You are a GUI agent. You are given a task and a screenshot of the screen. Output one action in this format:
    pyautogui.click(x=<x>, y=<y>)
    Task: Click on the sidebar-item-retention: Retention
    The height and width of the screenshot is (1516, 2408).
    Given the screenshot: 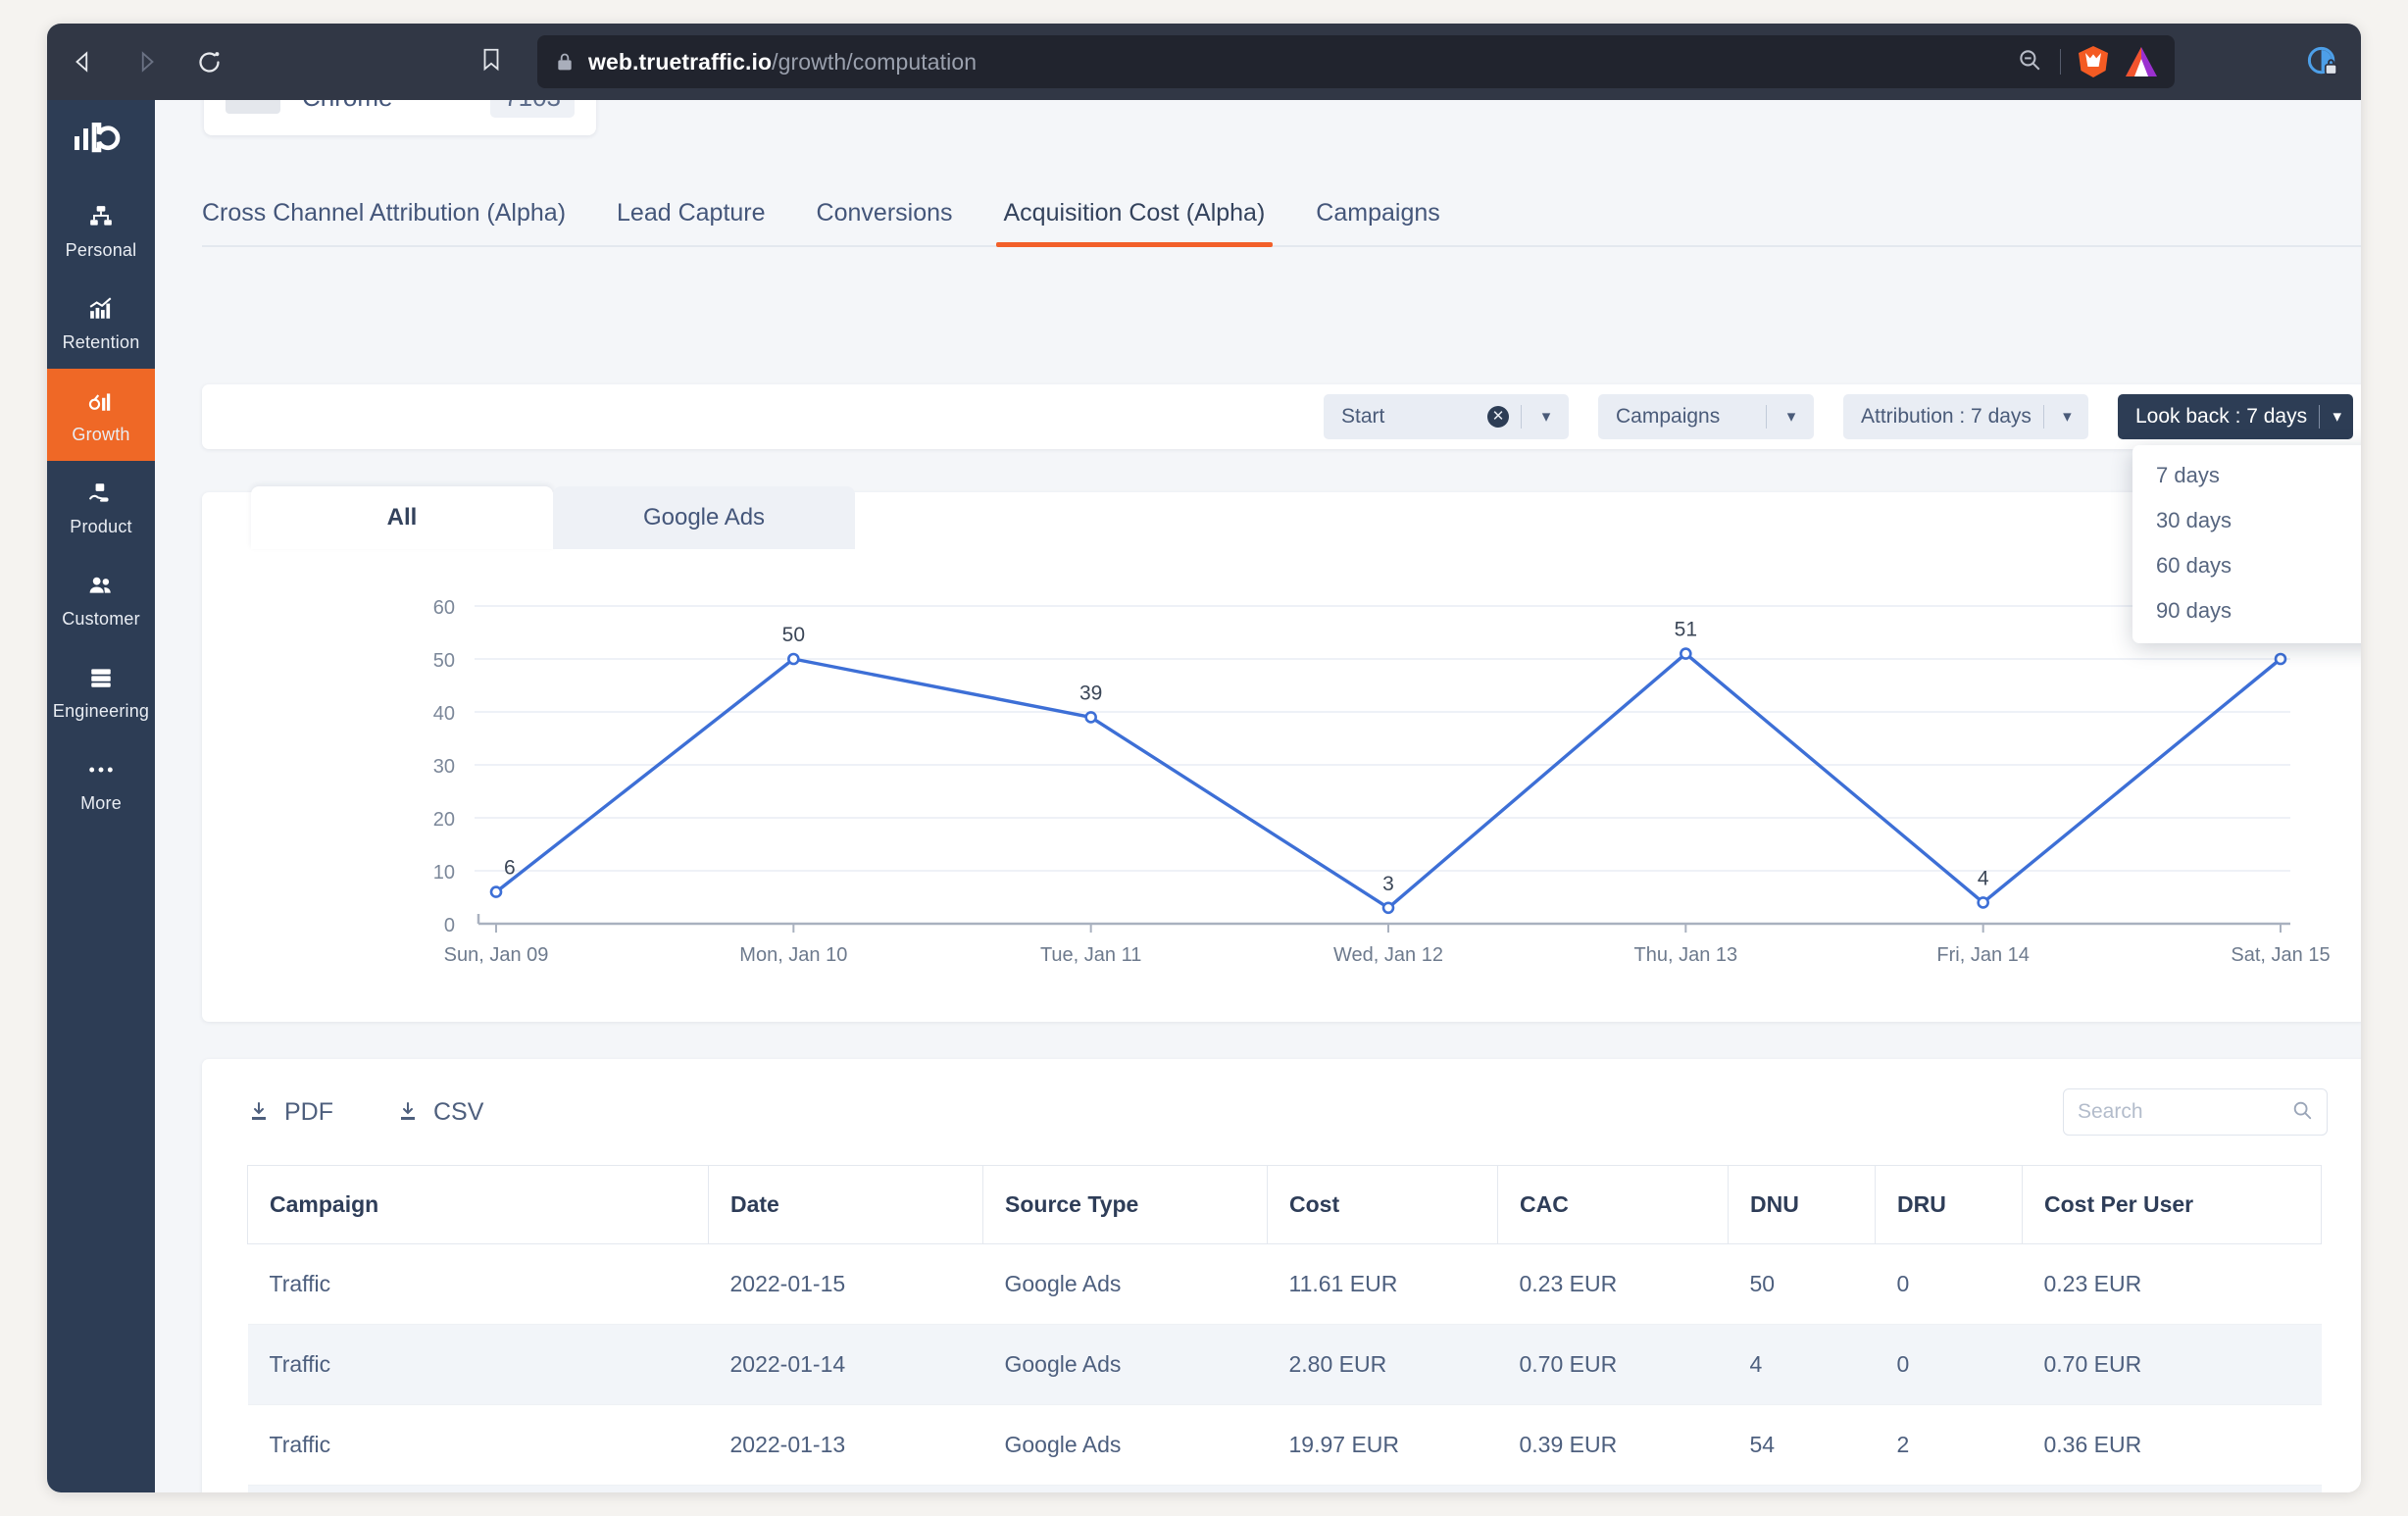 What is the action you would take?
    pyautogui.click(x=101, y=323)
    